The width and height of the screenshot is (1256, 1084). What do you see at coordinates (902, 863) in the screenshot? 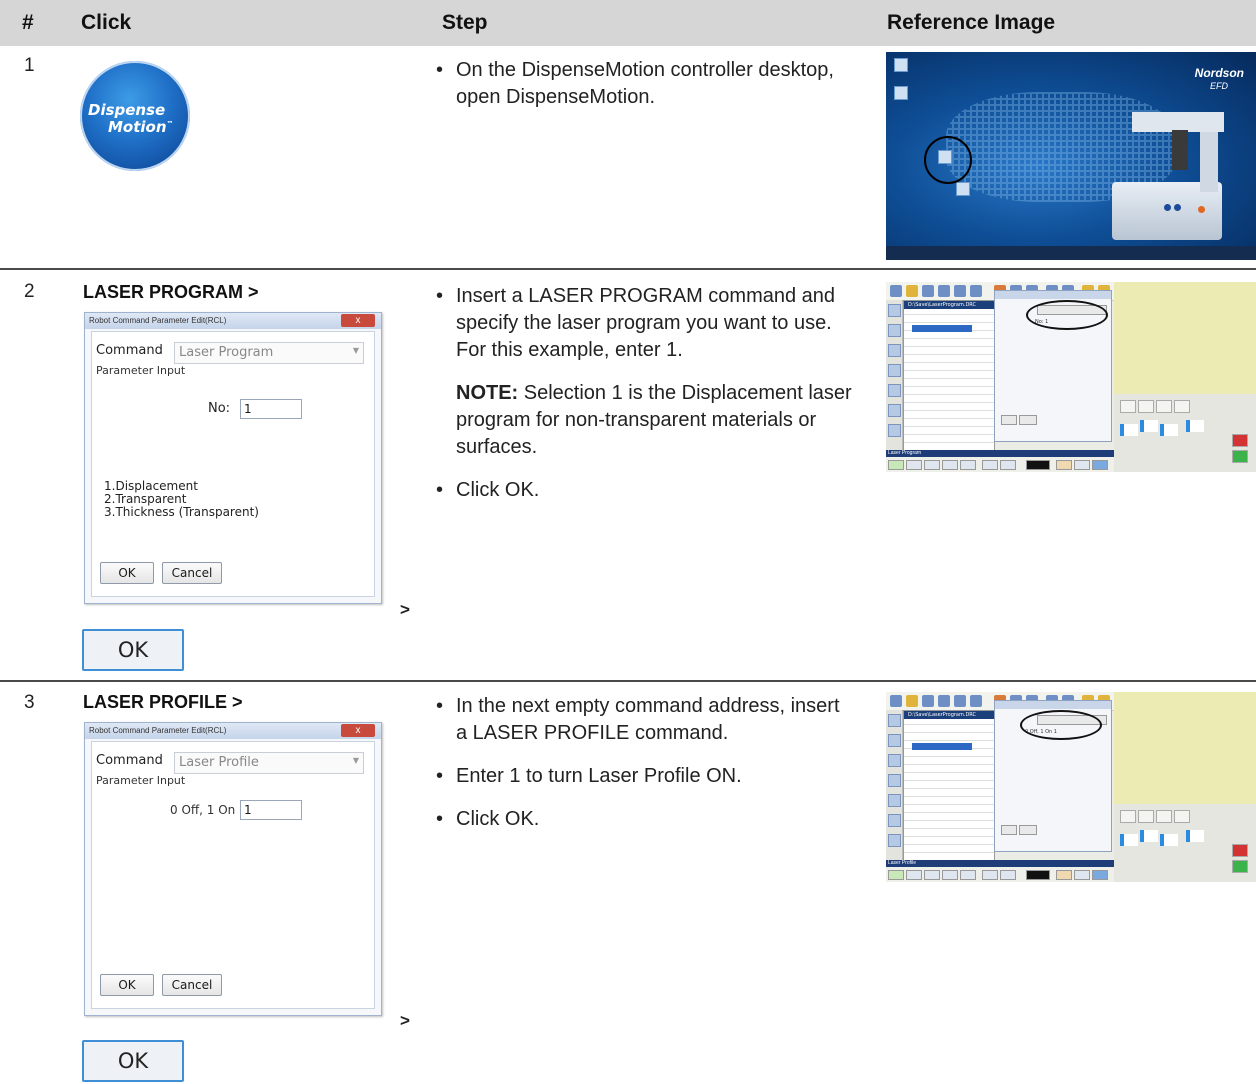
I see `status-text: Laser Profile` at bounding box center [902, 863].